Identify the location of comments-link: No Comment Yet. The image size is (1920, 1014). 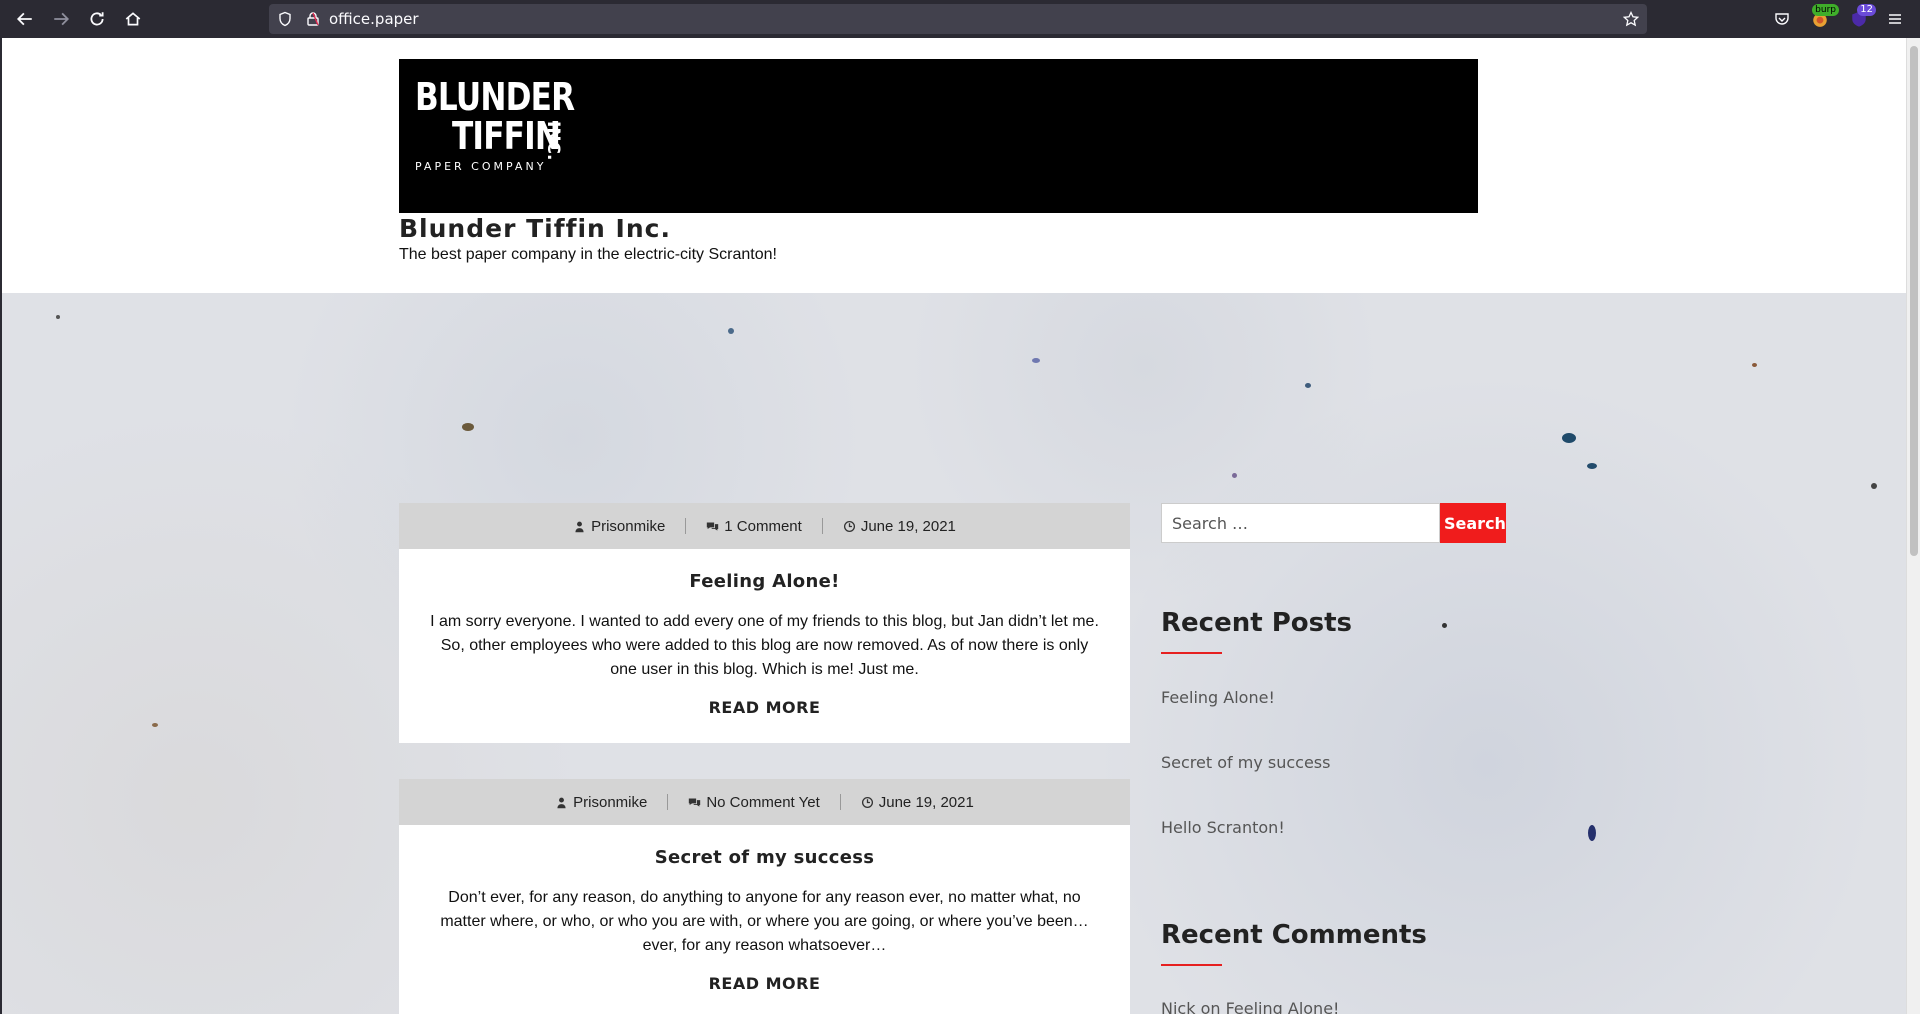
(762, 802).